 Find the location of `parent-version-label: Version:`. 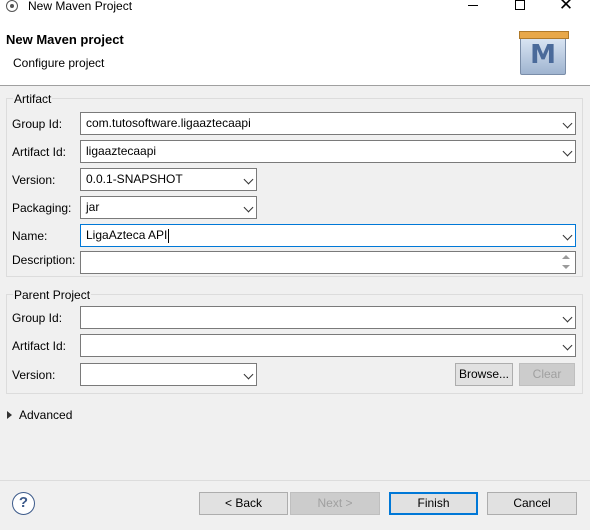

parent-version-label: Version: is located at coordinates (34, 375).